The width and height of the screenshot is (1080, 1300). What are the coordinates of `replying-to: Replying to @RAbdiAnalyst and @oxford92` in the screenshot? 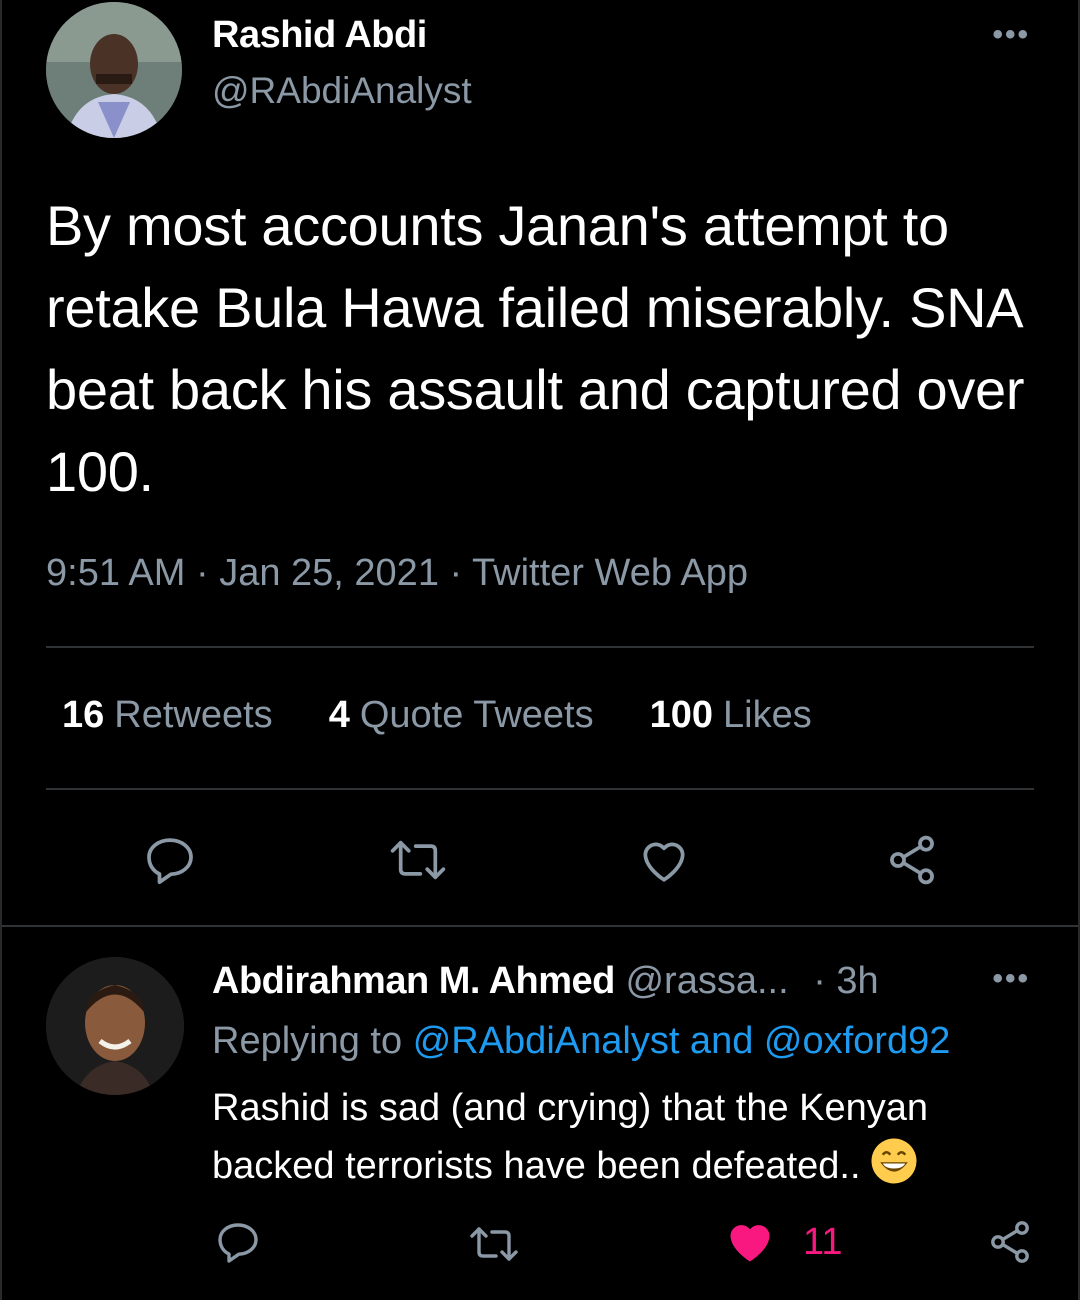 It's located at (581, 1041).